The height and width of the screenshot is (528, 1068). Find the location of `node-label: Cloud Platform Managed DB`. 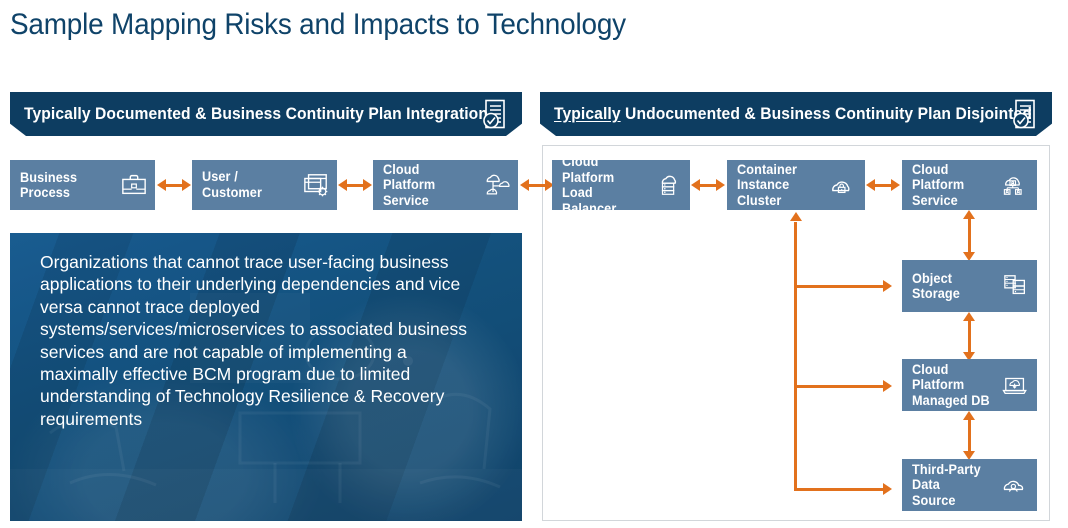

node-label: Cloud Platform Managed DB is located at coordinates (951, 384).